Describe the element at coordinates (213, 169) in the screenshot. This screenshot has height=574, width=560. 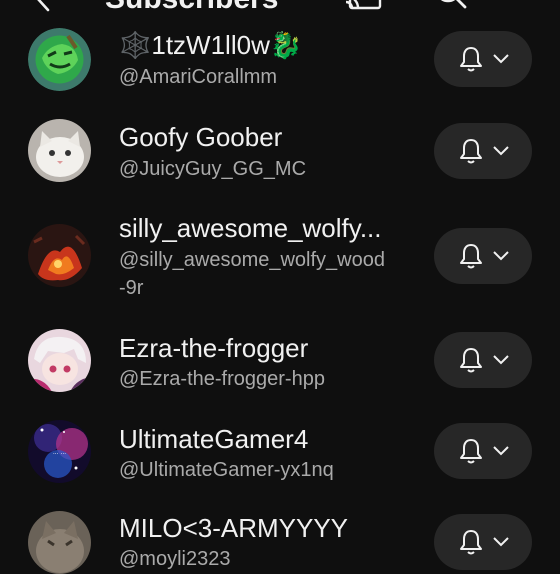
I see `subscriber-handle: @JuicyGuy_GG_MC` at that location.